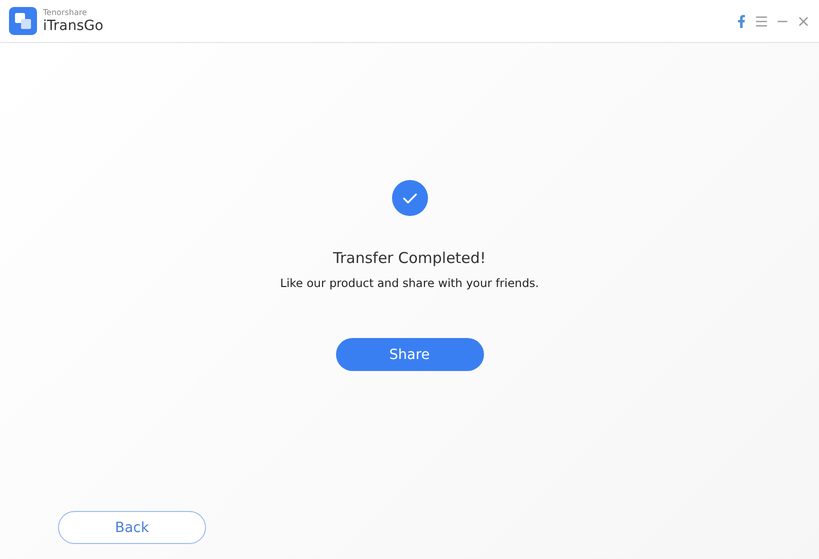 The width and height of the screenshot is (819, 559). What do you see at coordinates (65, 13) in the screenshot?
I see `vendor-name: Tenorshare` at bounding box center [65, 13].